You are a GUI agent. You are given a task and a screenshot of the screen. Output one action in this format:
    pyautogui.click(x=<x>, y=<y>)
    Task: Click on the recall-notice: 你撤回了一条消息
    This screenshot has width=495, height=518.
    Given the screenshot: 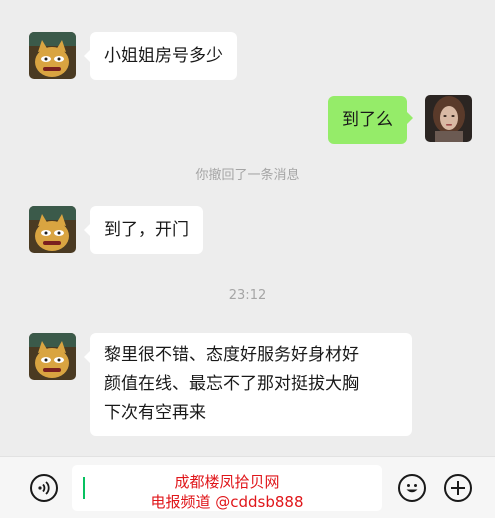 What is the action you would take?
    pyautogui.click(x=247, y=175)
    